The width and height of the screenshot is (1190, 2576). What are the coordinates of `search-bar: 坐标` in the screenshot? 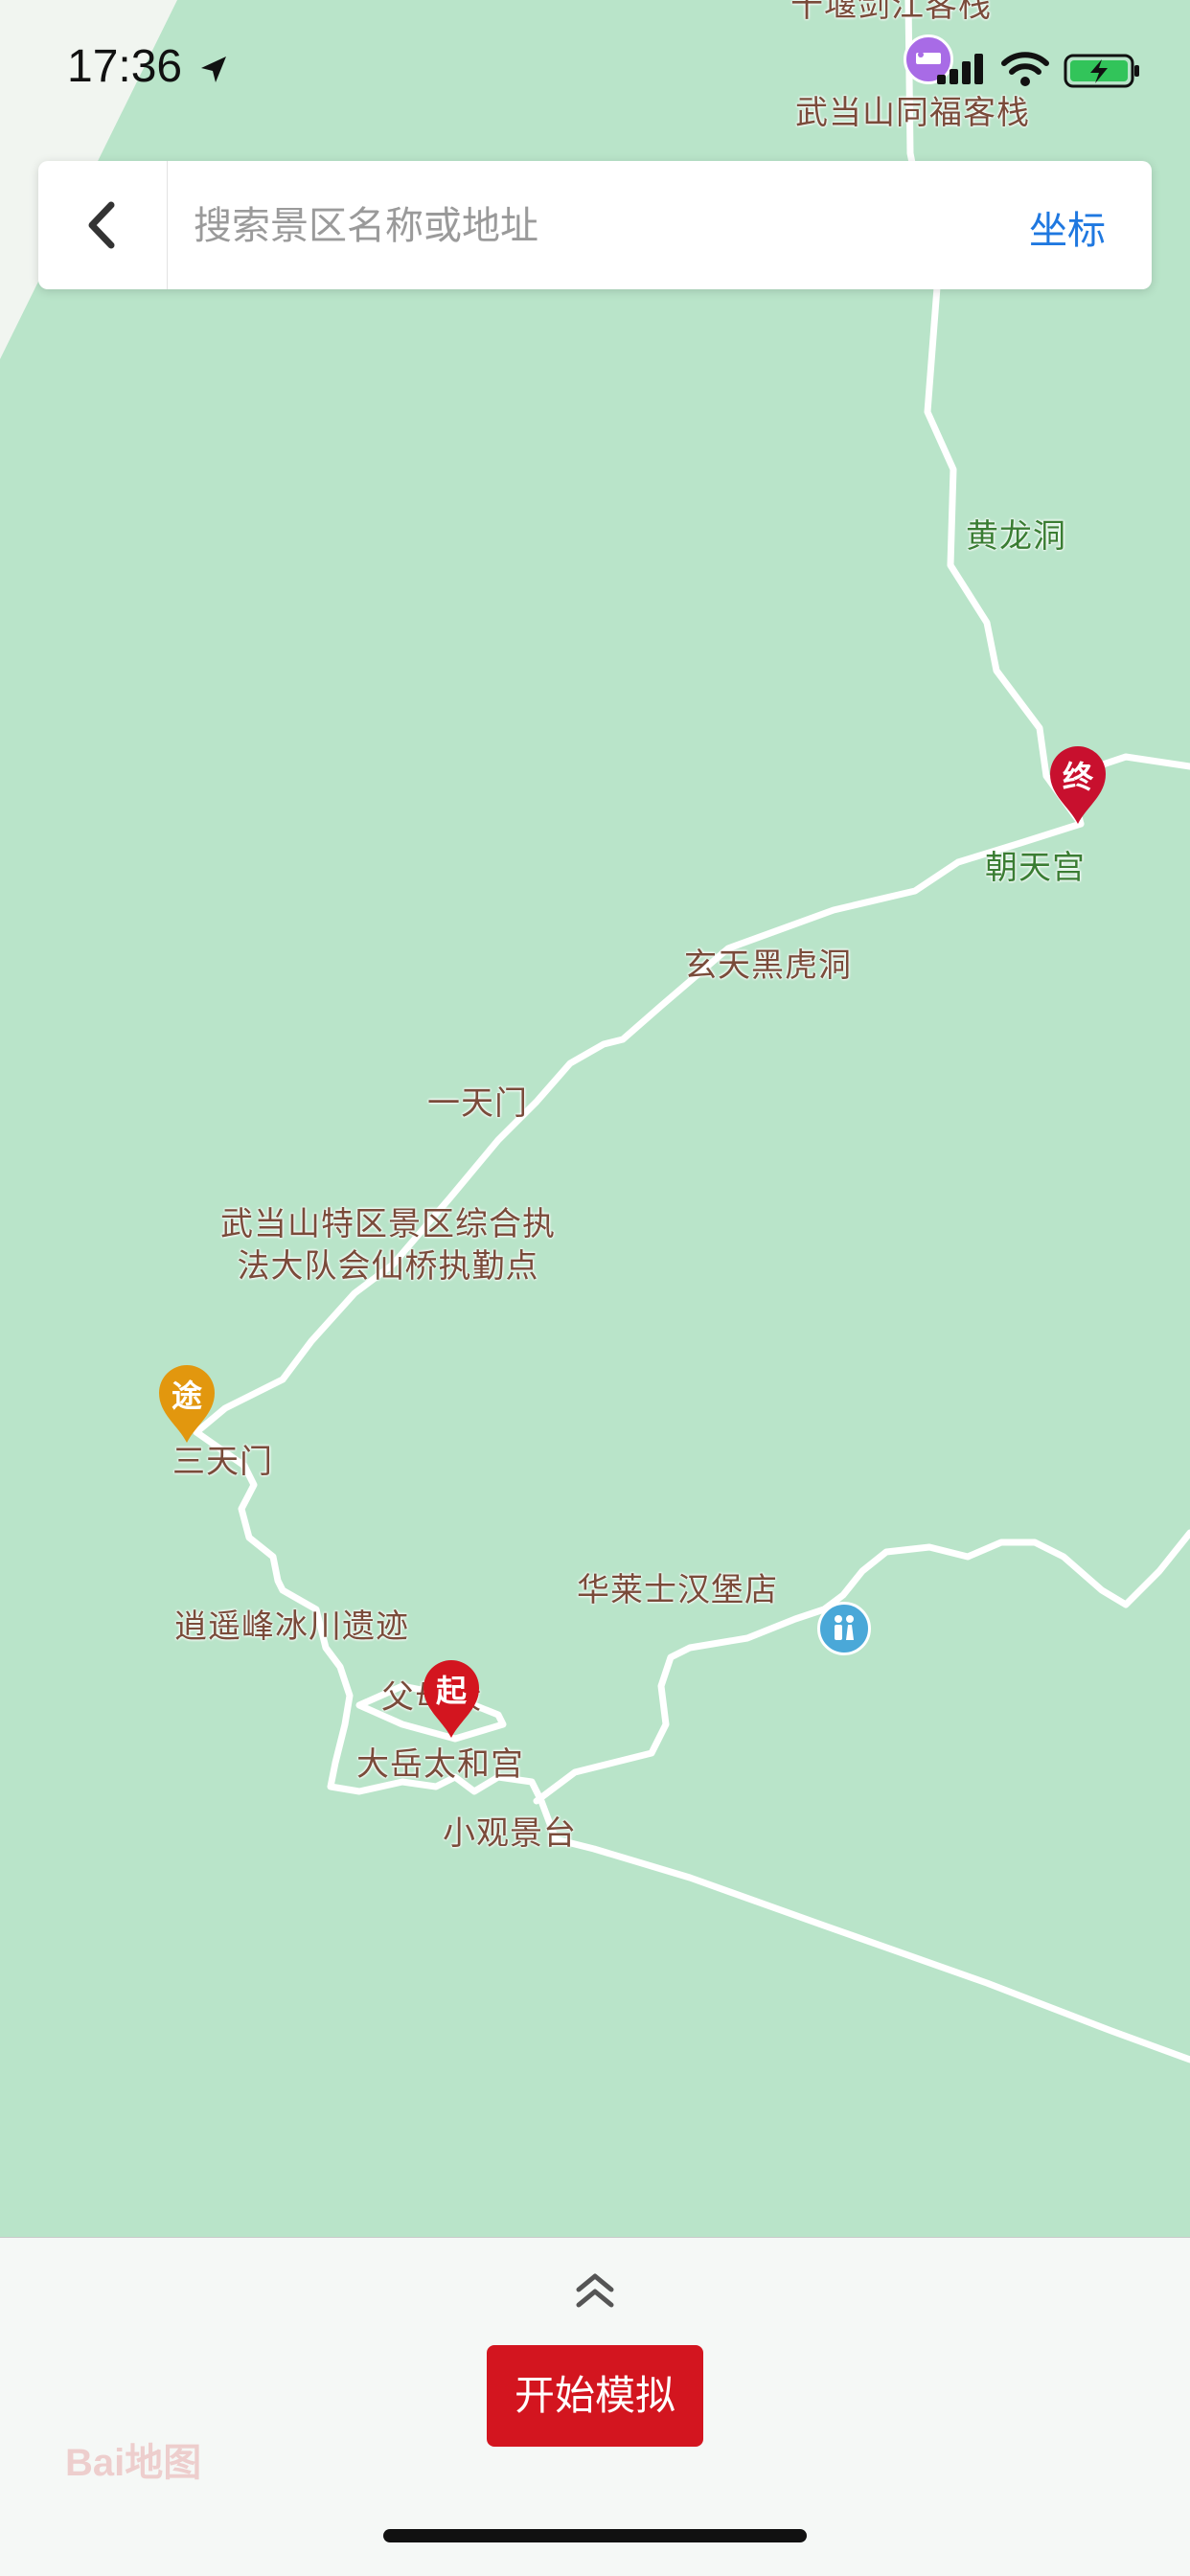 It's located at (595, 226).